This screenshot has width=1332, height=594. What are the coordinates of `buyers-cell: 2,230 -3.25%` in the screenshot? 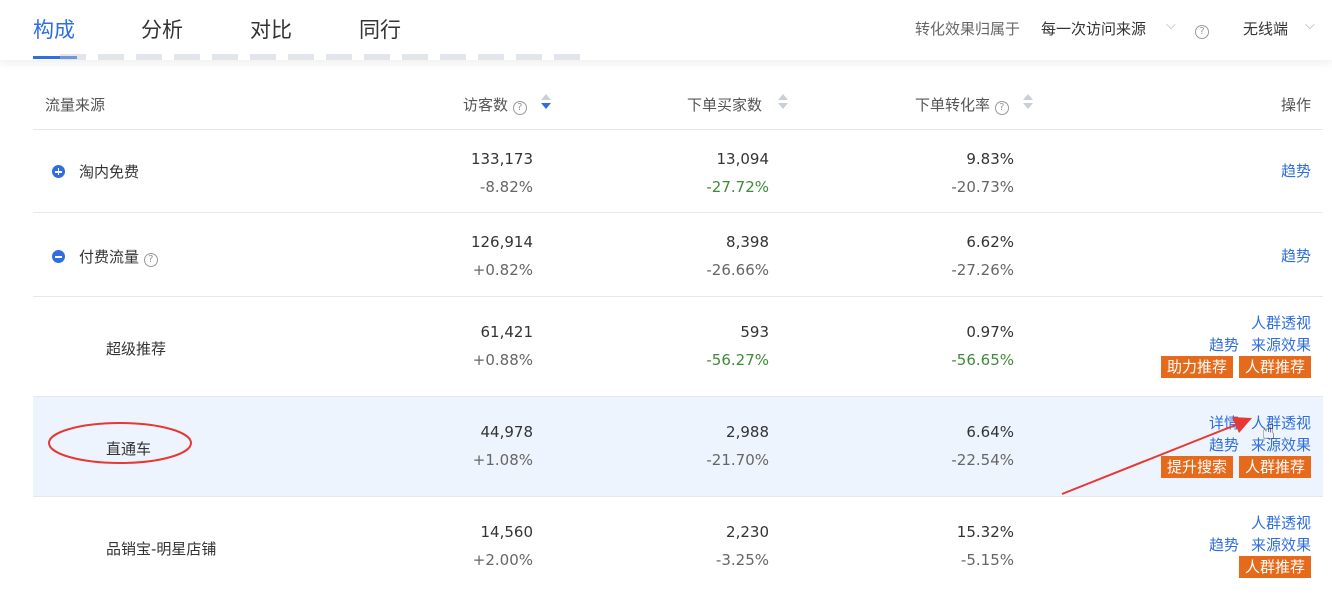 It's located at (742, 546).